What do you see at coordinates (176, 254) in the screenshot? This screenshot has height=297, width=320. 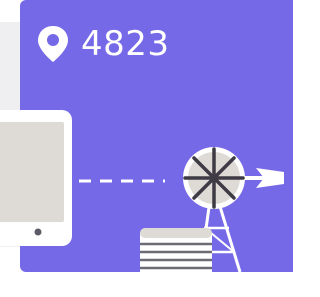 I see `water-tank-icon` at bounding box center [176, 254].